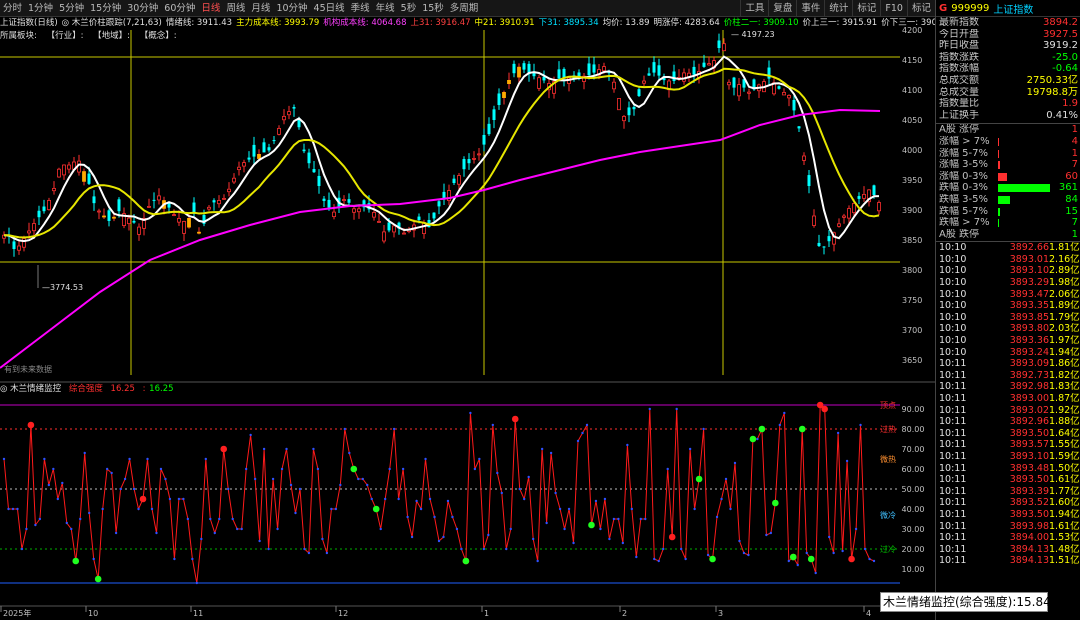  What do you see at coordinates (959, 104) in the screenshot?
I see `stat-label: 指数量比` at bounding box center [959, 104].